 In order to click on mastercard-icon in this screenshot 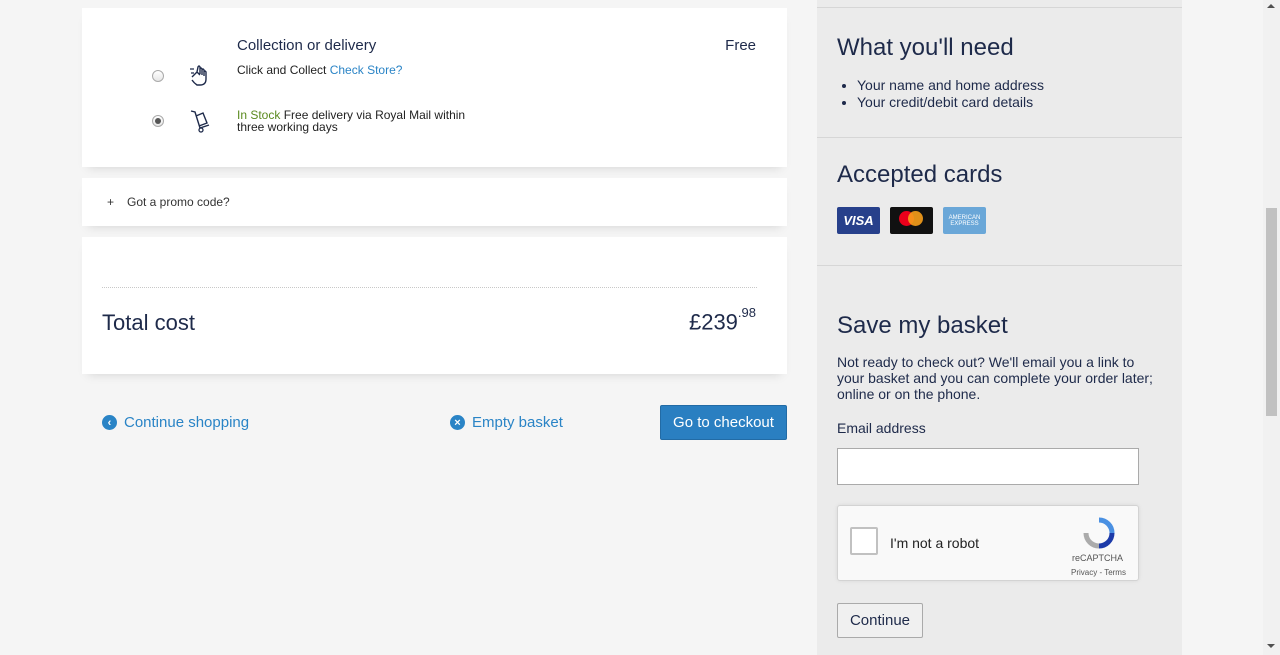, I will do `click(911, 220)`.